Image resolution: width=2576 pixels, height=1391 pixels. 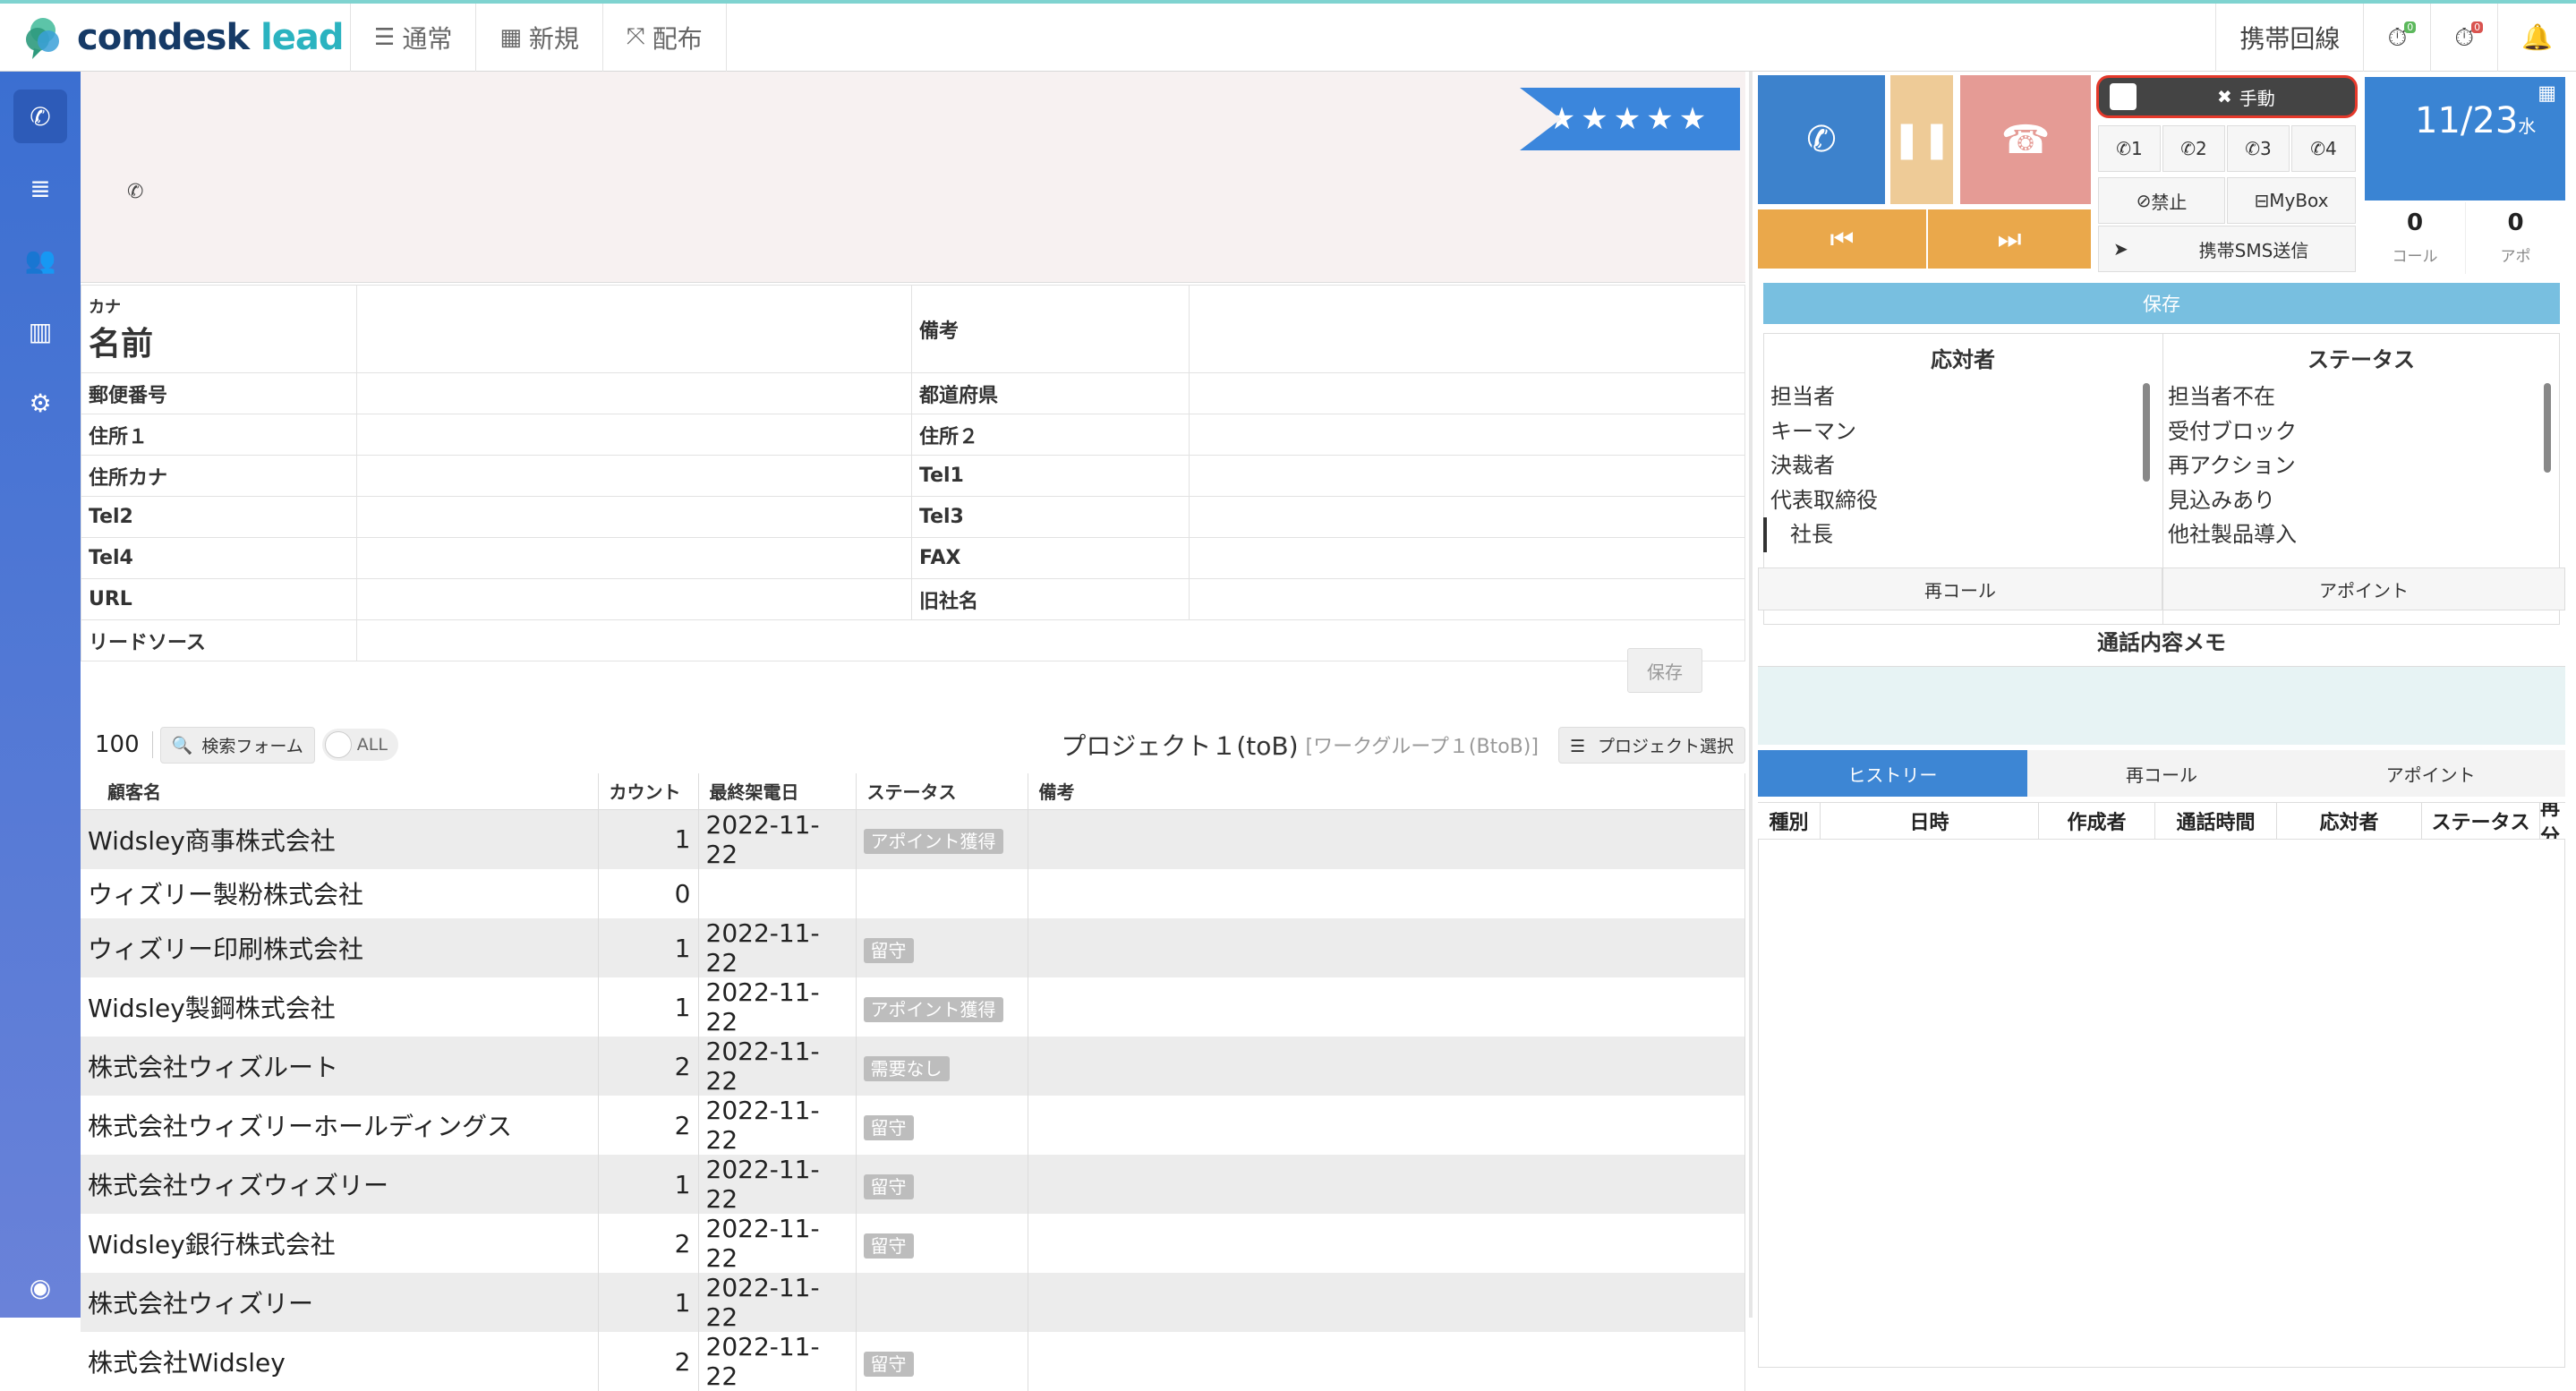 I want to click on phone-icon: ✆, so click(x=40, y=117).